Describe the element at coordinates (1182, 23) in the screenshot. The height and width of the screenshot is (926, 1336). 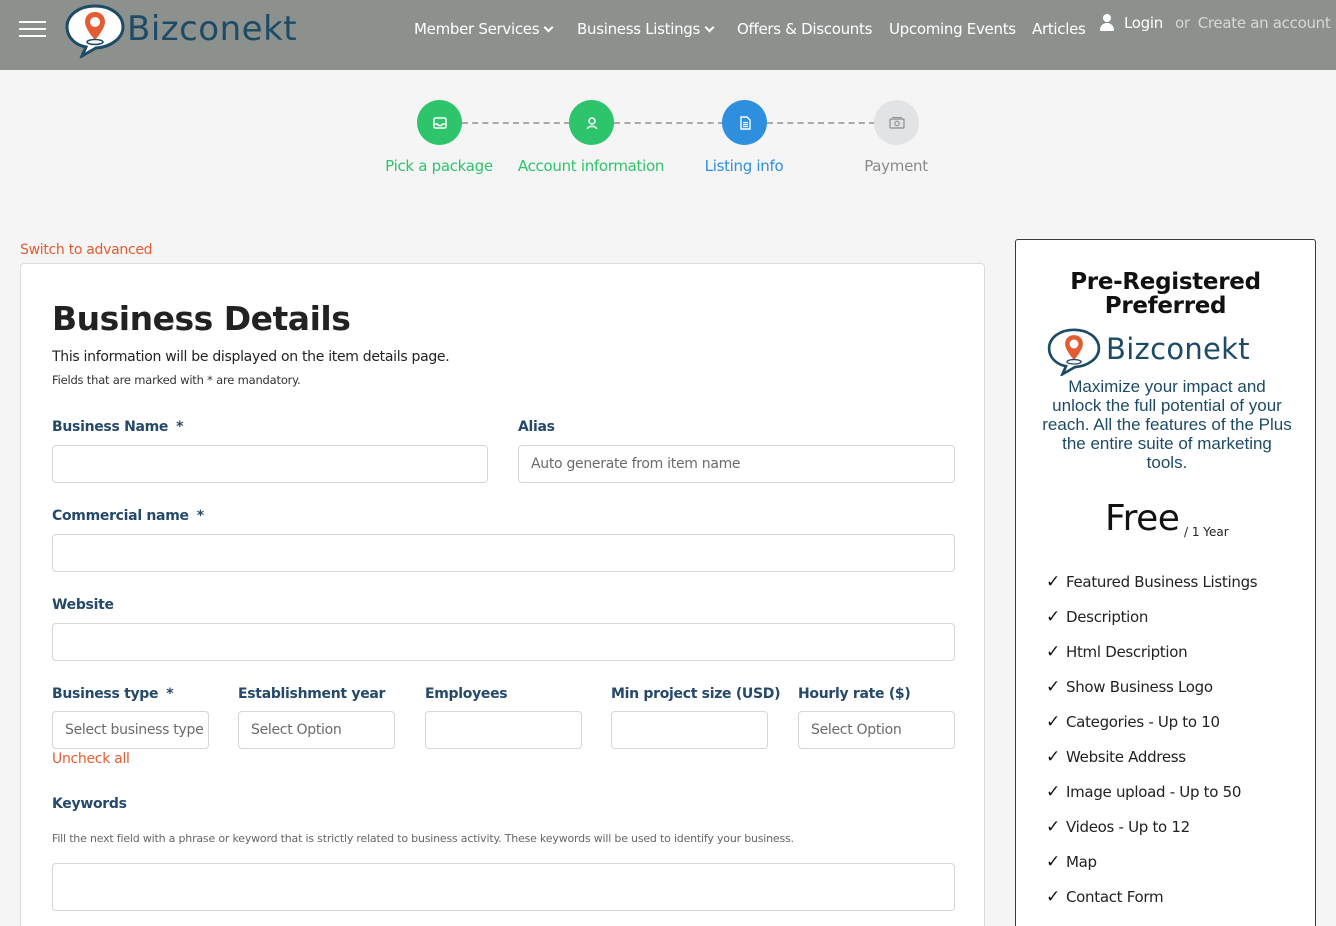
I see `or-text: or` at that location.